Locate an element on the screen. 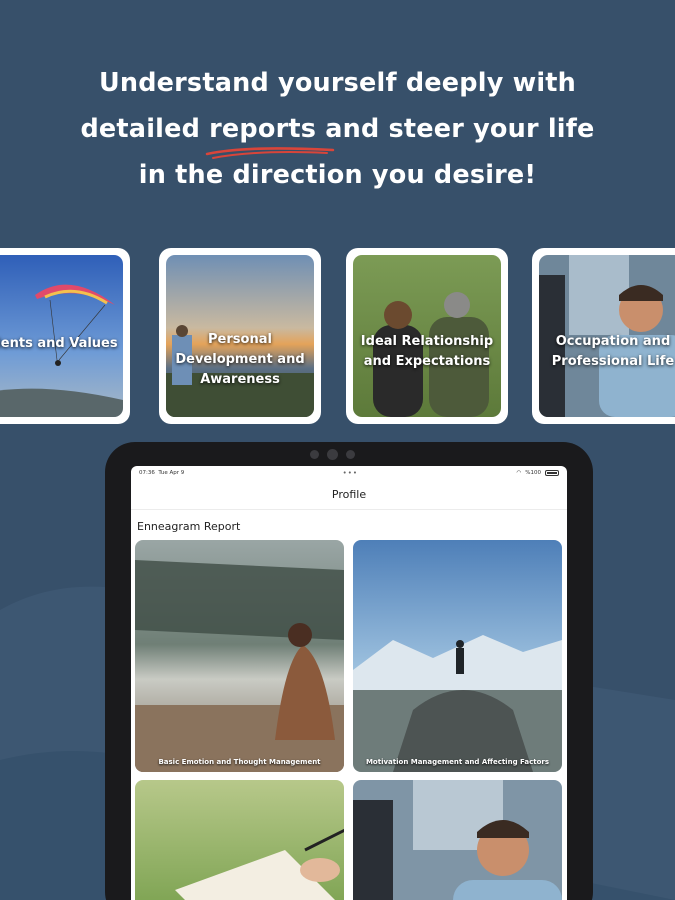  headline-line-3: in the direction you desire! is located at coordinates (337, 175).